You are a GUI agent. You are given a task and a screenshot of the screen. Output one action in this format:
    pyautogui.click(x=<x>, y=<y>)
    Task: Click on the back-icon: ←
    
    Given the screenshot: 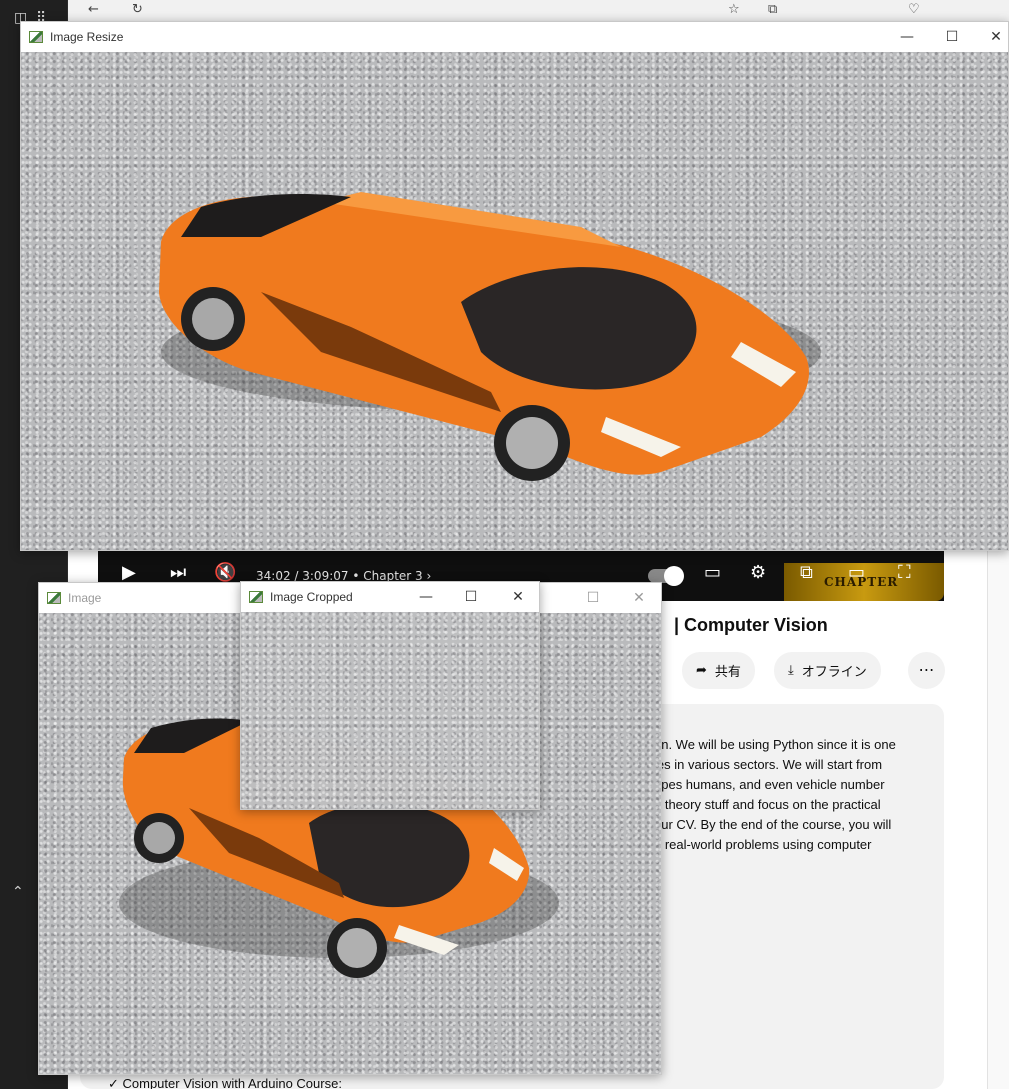 What is the action you would take?
    pyautogui.click(x=93, y=9)
    